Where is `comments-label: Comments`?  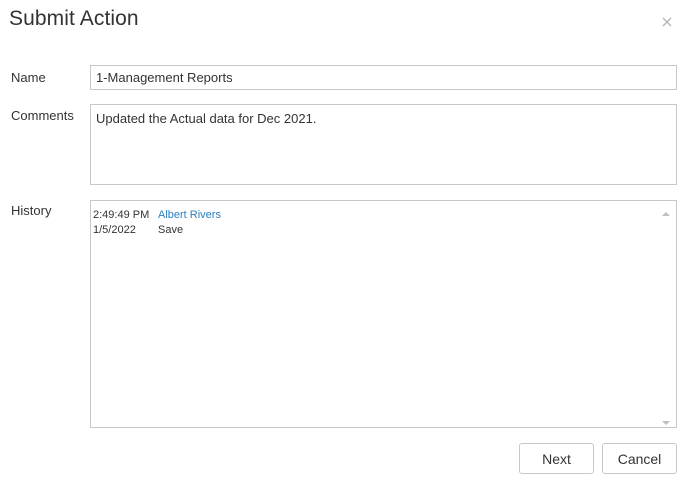 comments-label: Comments is located at coordinates (42, 115).